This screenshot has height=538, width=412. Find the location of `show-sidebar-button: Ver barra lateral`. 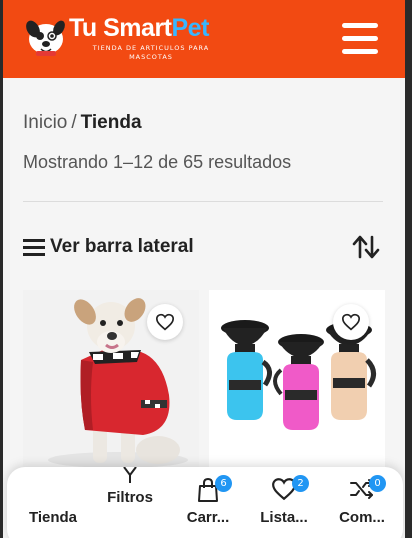

show-sidebar-button: Ver barra lateral is located at coordinates (108, 247).